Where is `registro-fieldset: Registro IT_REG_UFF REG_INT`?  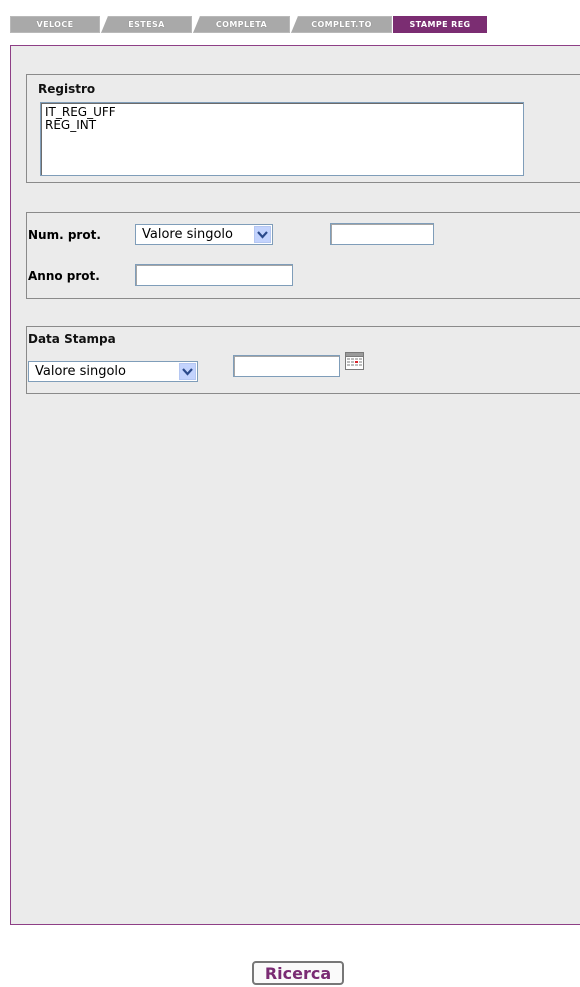
registro-fieldset: Registro IT_REG_UFF REG_INT is located at coordinates (303, 128).